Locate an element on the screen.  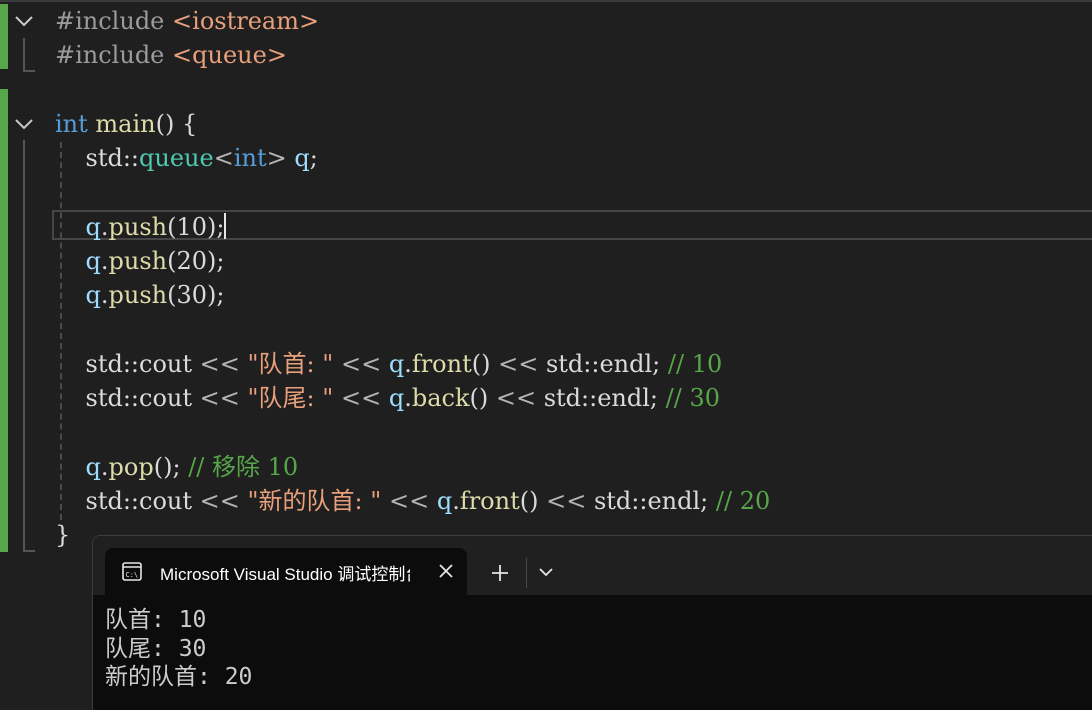
terminal-output-line: 新的队首: 20 is located at coordinates (179, 677).